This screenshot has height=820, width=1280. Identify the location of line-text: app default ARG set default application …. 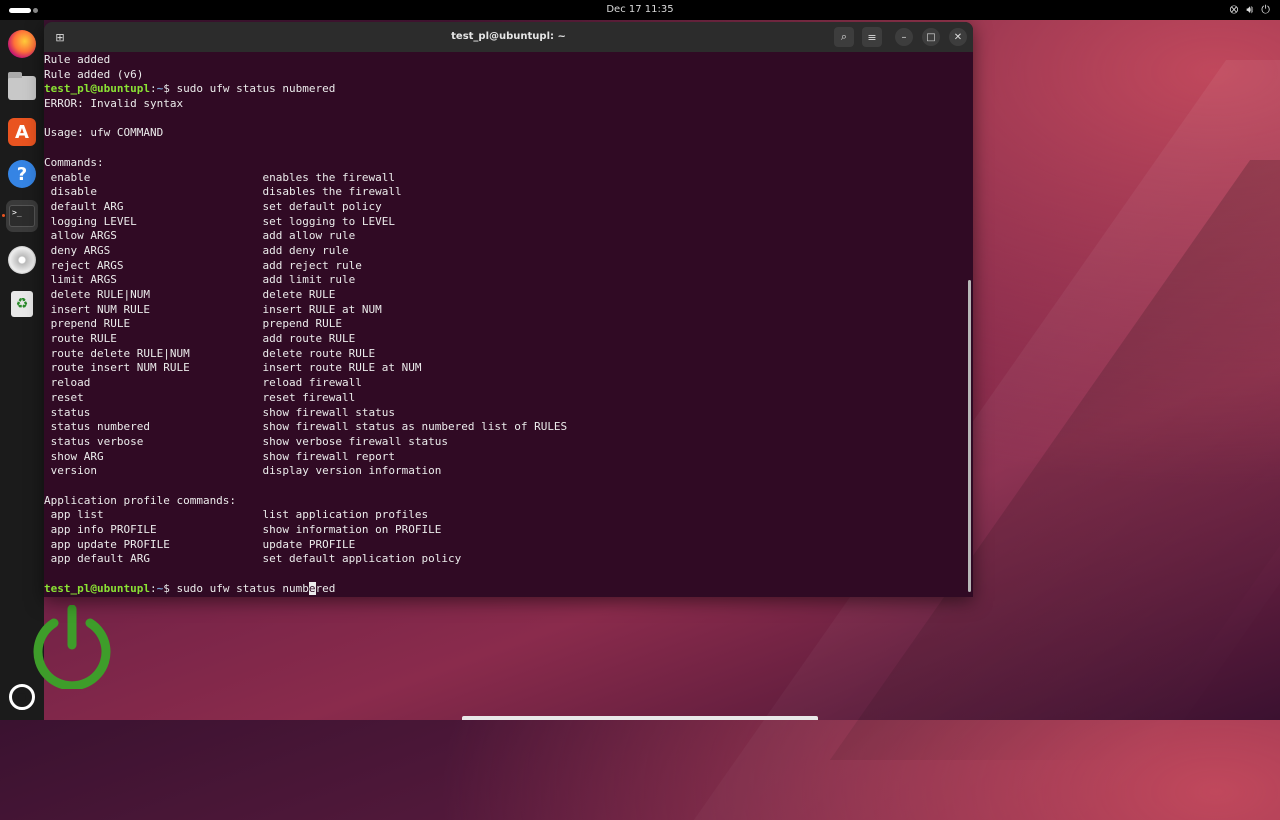
(253, 559).